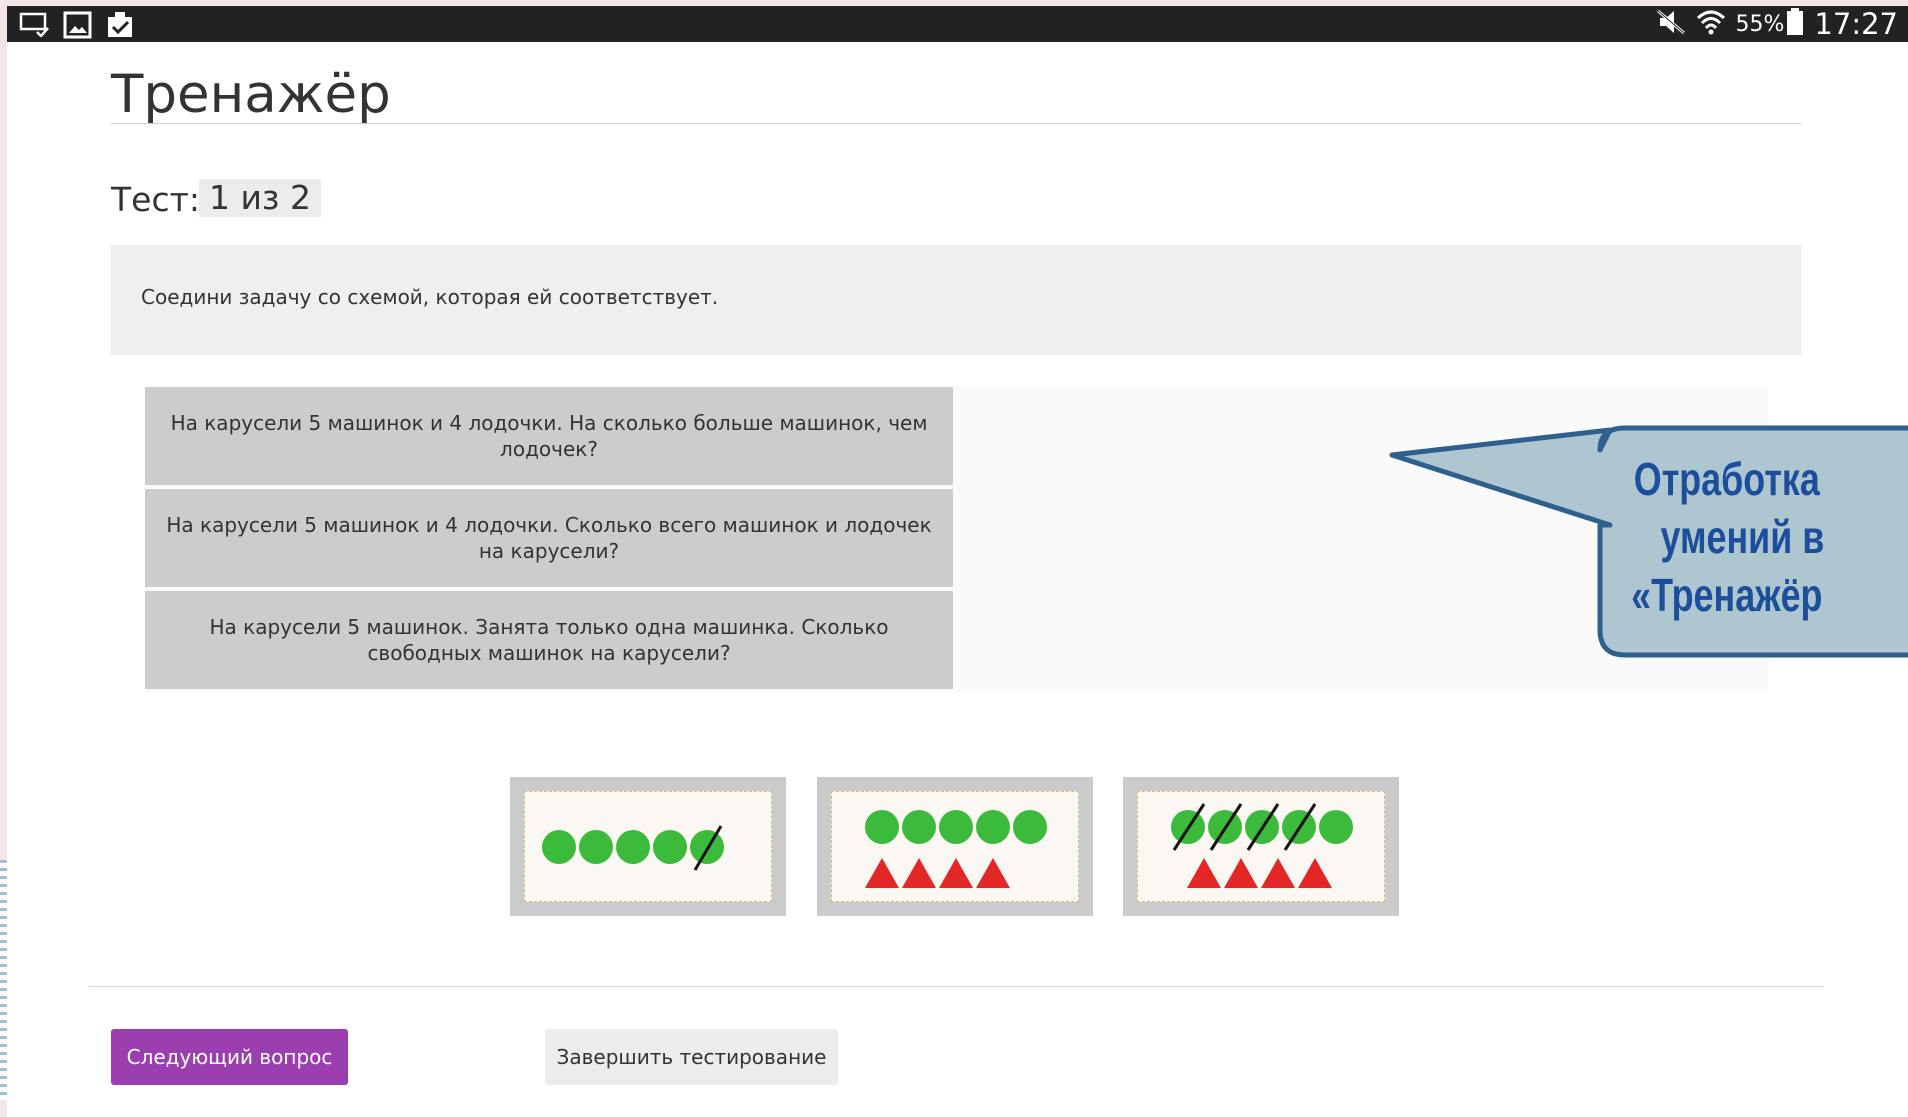 This screenshot has width=1908, height=1117. What do you see at coordinates (1726, 479) in the screenshot?
I see `callout-line: Отработка` at bounding box center [1726, 479].